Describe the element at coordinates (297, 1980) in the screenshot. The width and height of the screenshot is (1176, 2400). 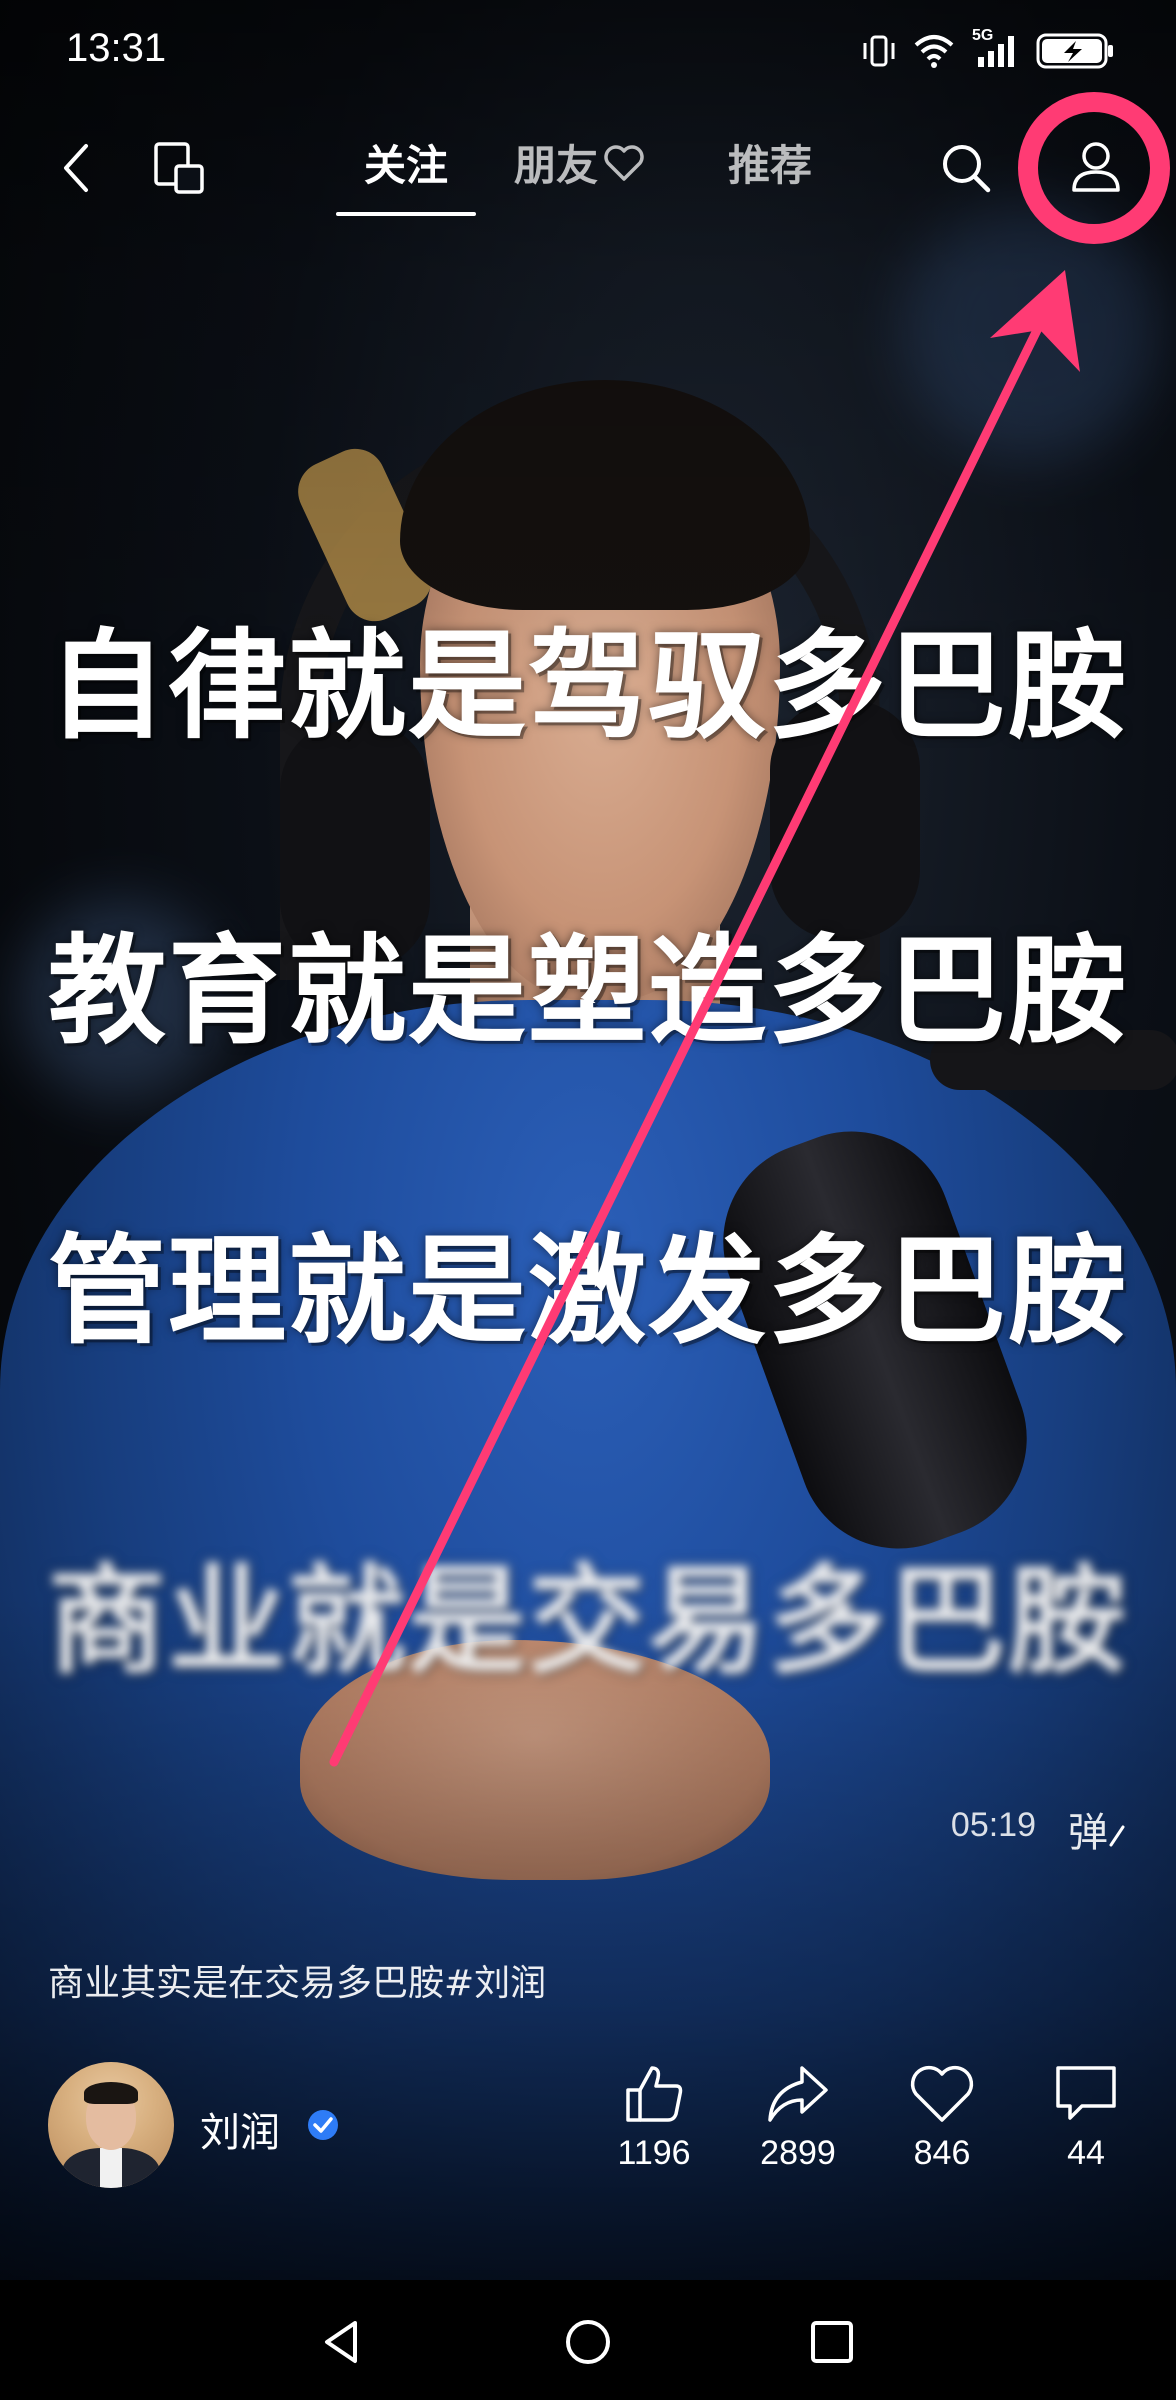
I see `video-description: 商业其实是在交易多巴胺#刘润` at that location.